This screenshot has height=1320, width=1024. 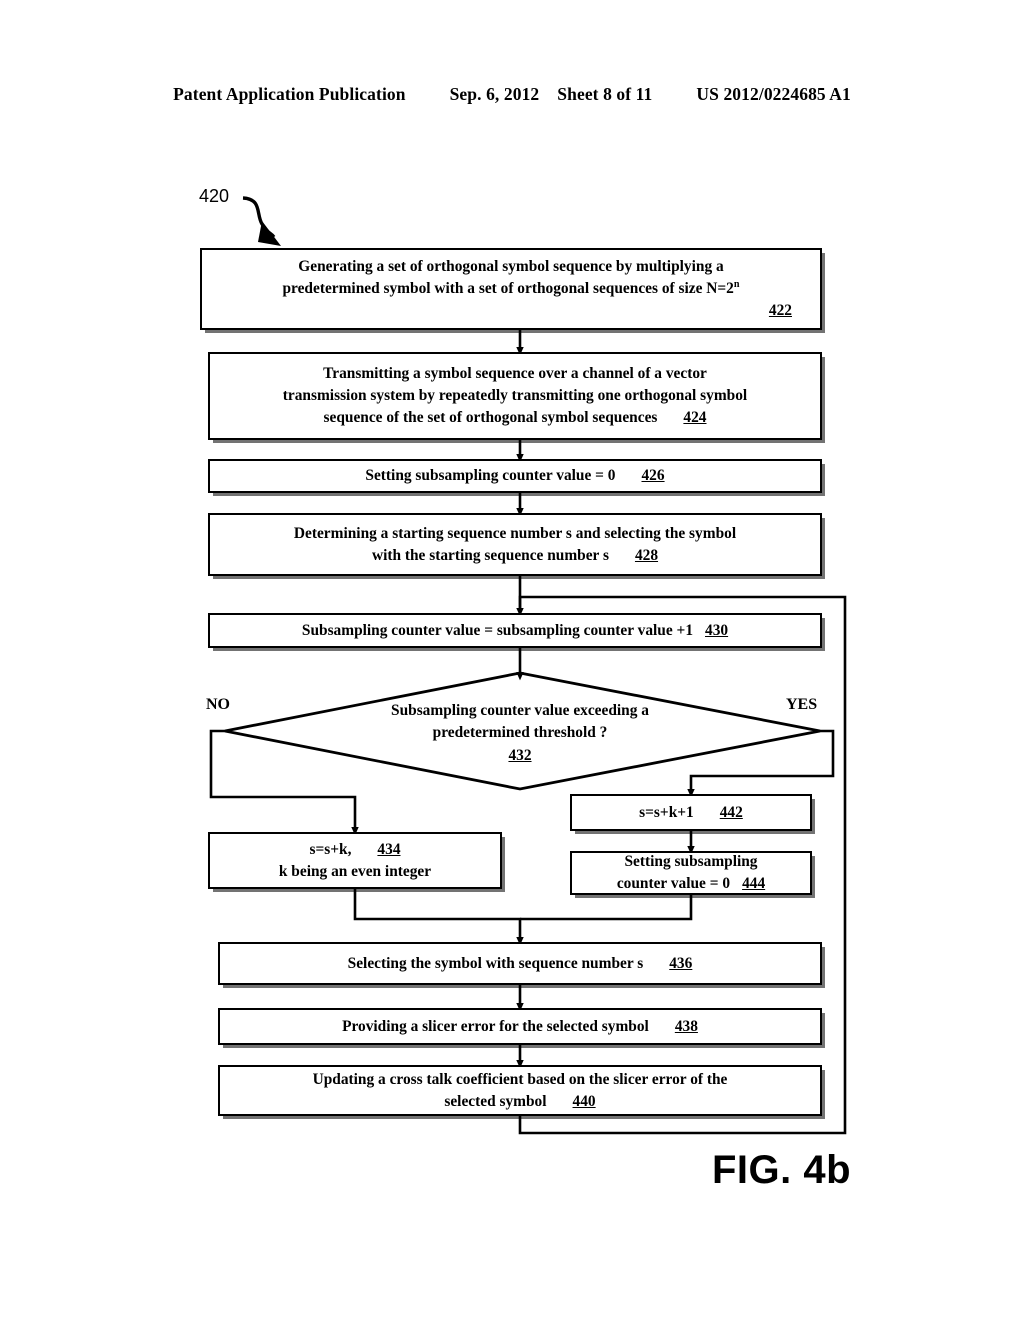 I want to click on flow-node-442-line1: s=s+k+1, so click(x=666, y=812).